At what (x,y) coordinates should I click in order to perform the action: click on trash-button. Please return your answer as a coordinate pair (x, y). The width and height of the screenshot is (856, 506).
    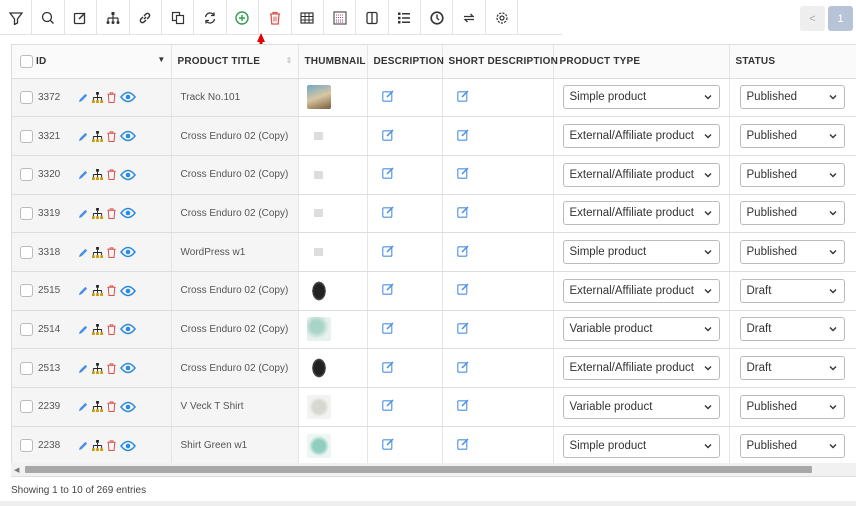
    Looking at the image, I should click on (275, 17).